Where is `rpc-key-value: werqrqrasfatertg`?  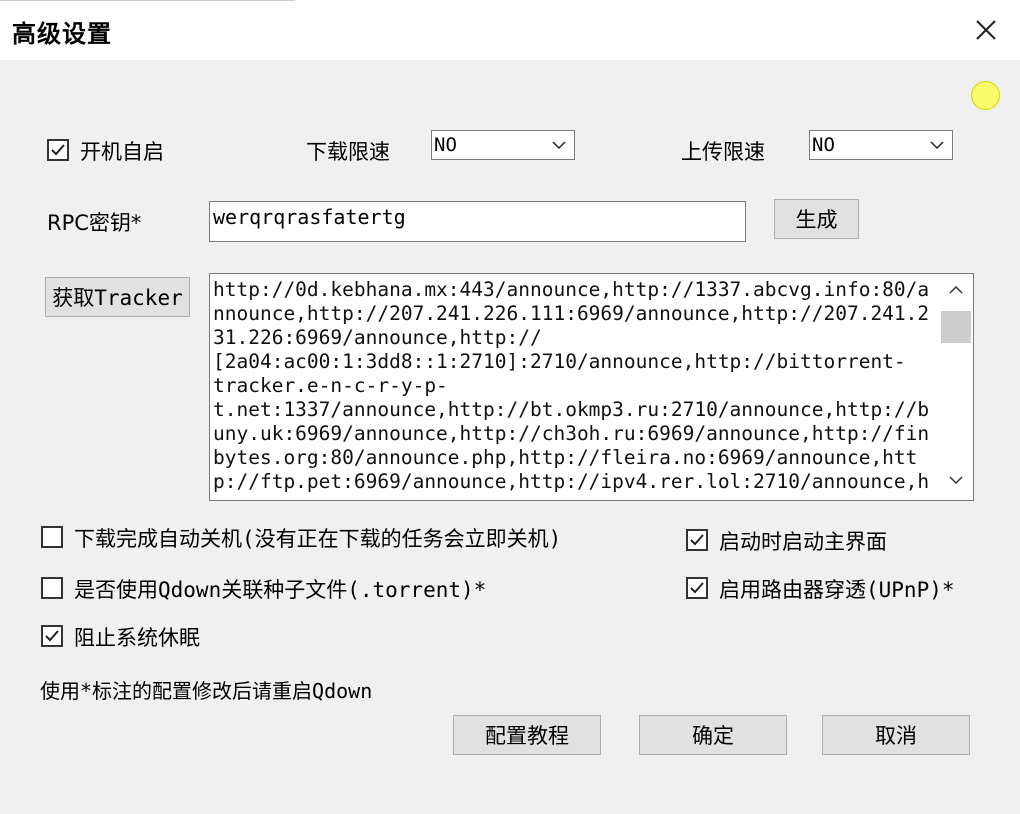
rpc-key-value: werqrqrasfatertg is located at coordinates (309, 217).